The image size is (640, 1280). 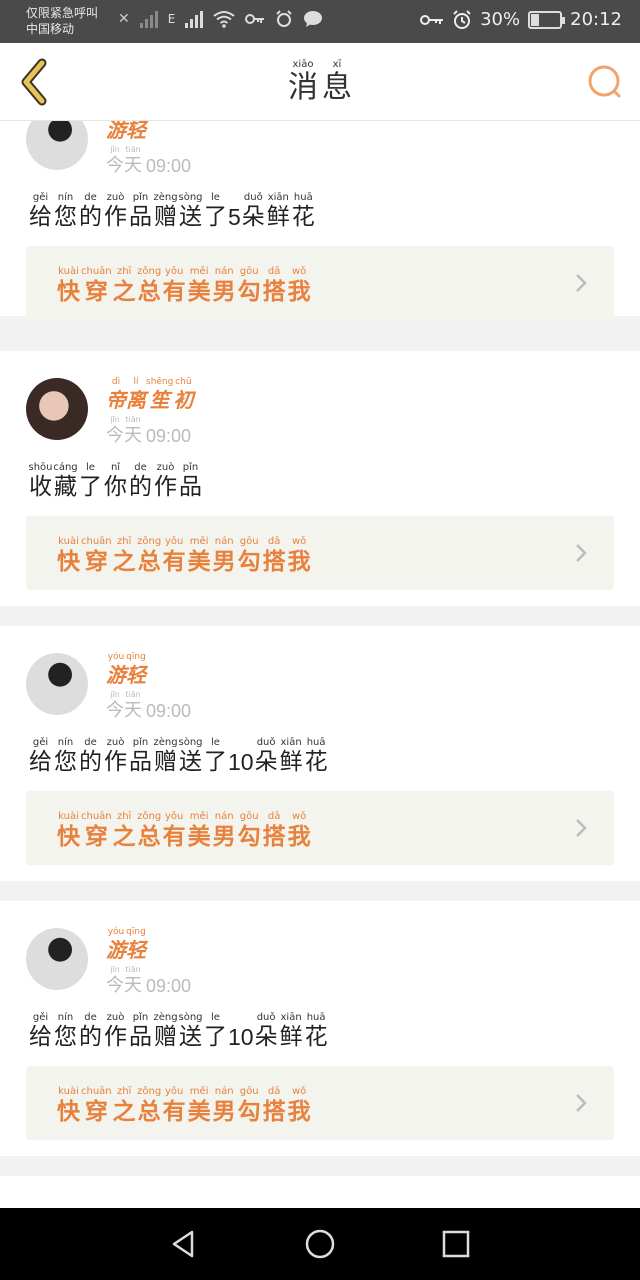 What do you see at coordinates (148, 706) in the screenshot?
I see `timestamp: jīn 今 tiān 天 09:00` at bounding box center [148, 706].